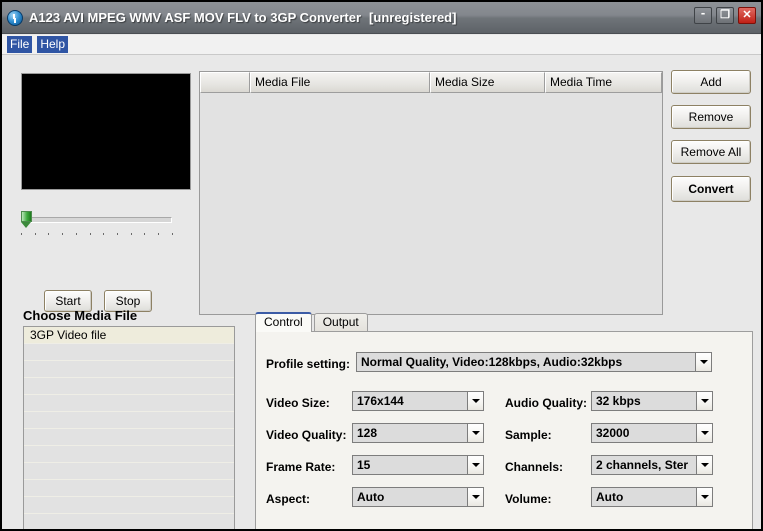 The width and height of the screenshot is (763, 531). I want to click on video-quality-combo: 128, so click(418, 433).